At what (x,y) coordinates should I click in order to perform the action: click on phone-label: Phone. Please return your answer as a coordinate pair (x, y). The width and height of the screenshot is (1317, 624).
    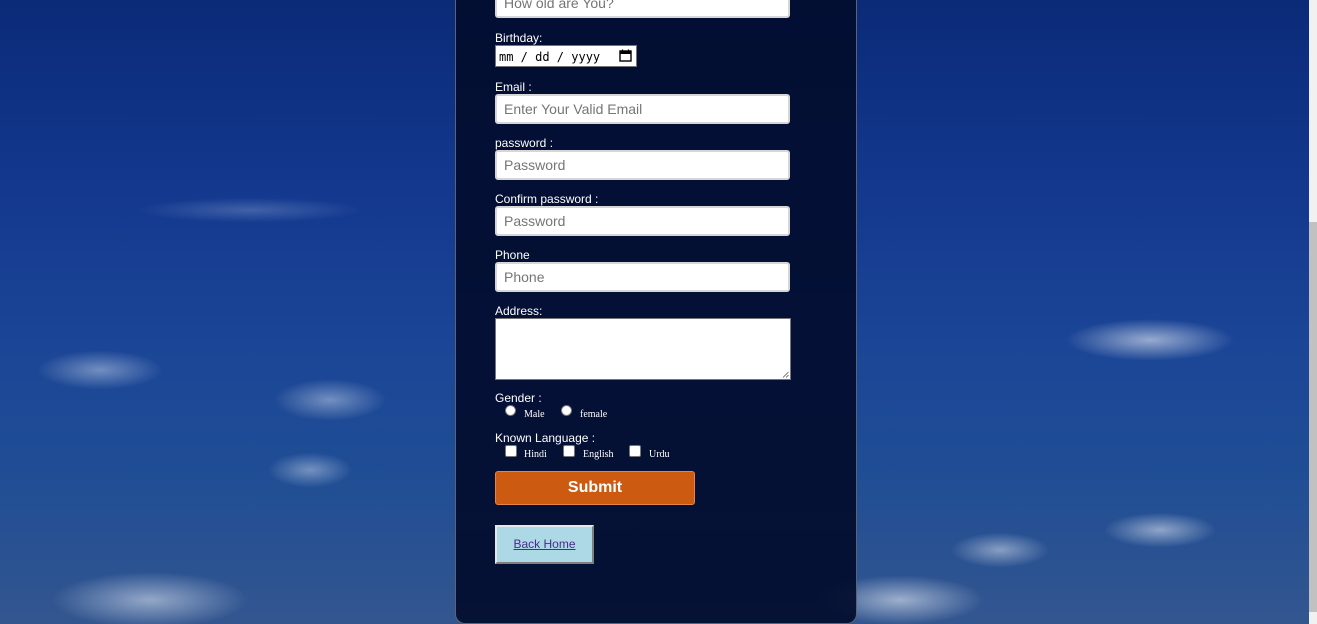
    Looking at the image, I should click on (512, 255).